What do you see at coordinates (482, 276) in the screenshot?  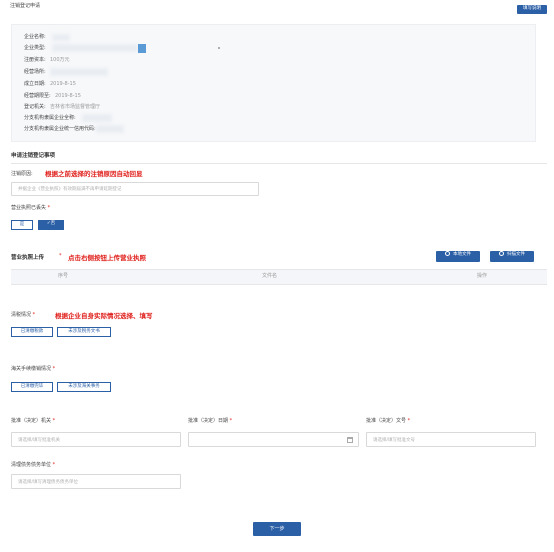 I see `col-action: 操作` at bounding box center [482, 276].